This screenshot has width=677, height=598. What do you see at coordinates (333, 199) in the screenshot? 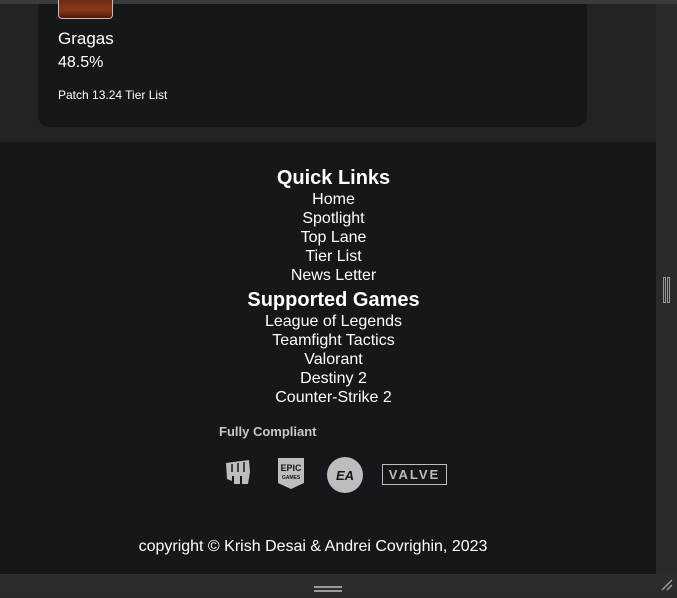
I see `footer-link-home: Home` at bounding box center [333, 199].